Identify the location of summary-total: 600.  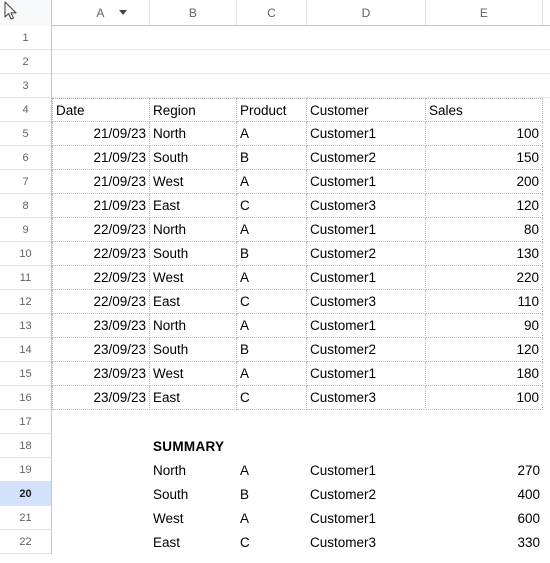
(484, 518).